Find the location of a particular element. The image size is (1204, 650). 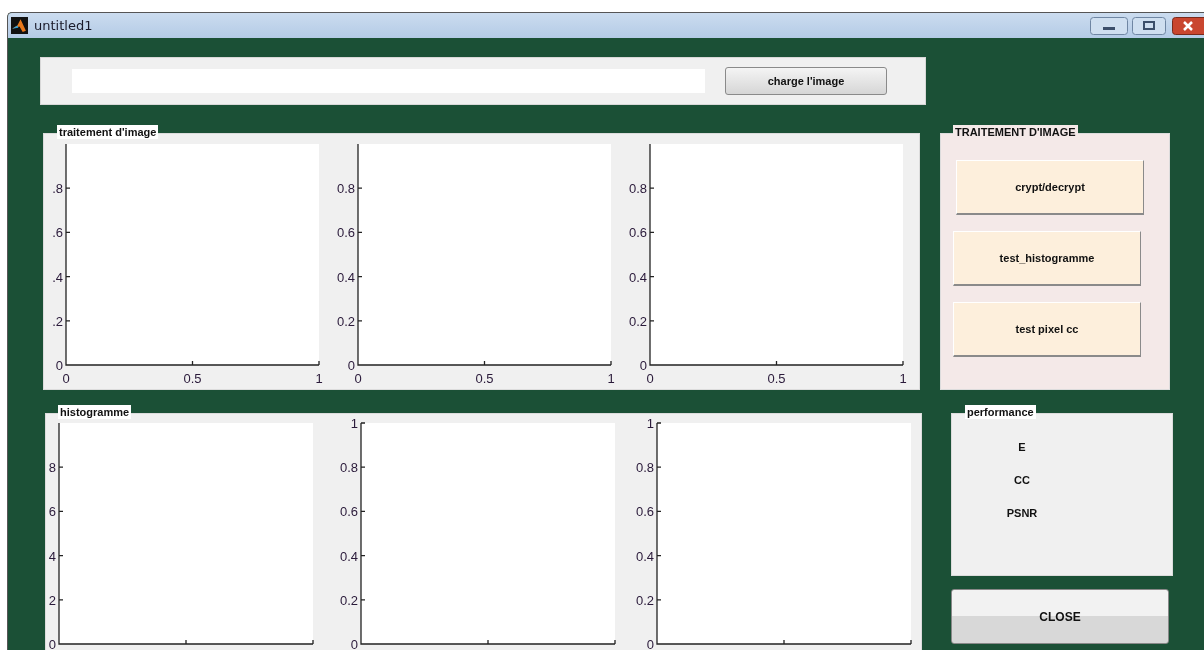

tick-label: .2 is located at coordinates (57, 321).